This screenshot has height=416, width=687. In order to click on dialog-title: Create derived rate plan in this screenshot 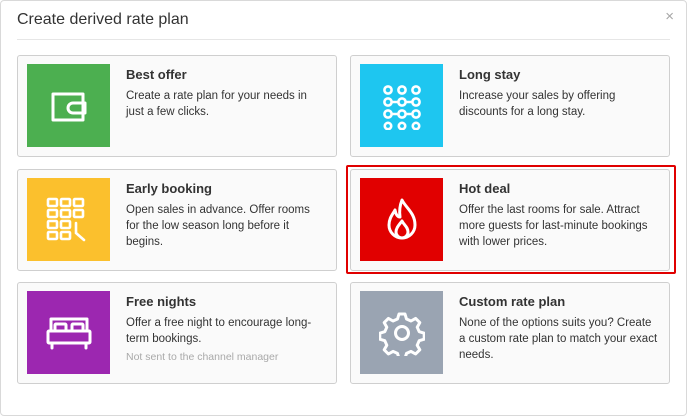, I will do `click(103, 19)`.